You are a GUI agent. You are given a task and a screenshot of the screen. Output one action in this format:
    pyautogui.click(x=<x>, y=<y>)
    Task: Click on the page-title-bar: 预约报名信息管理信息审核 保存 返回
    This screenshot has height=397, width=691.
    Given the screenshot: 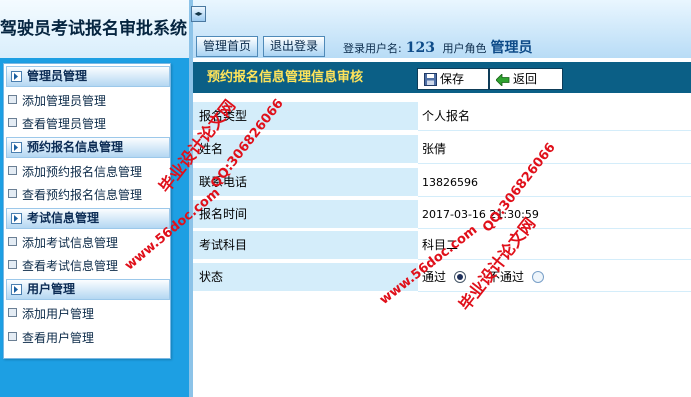 What is the action you would take?
    pyautogui.click(x=442, y=77)
    